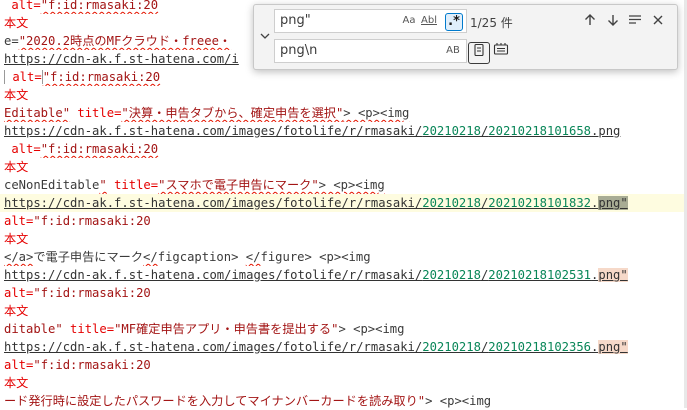 This screenshot has height=410, width=687. I want to click on code-token: 20210218102356, so click(540, 347).